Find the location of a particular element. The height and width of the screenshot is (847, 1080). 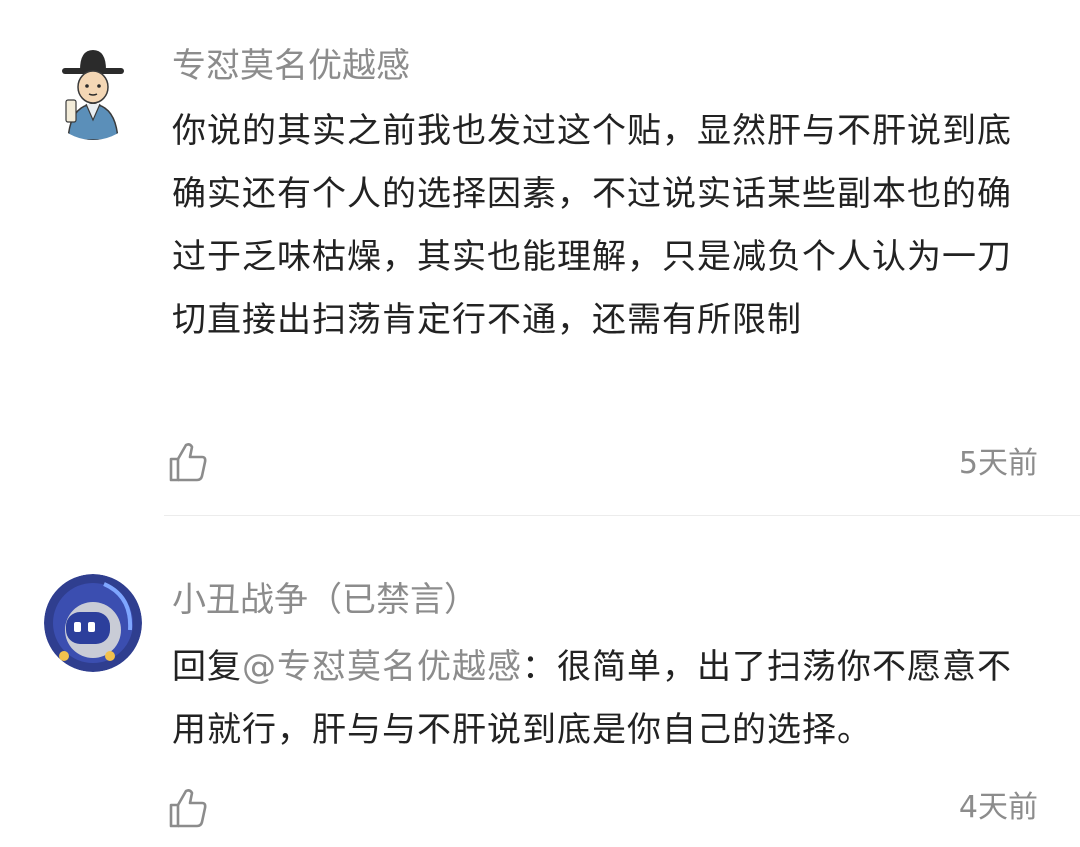

divider is located at coordinates (622, 515).